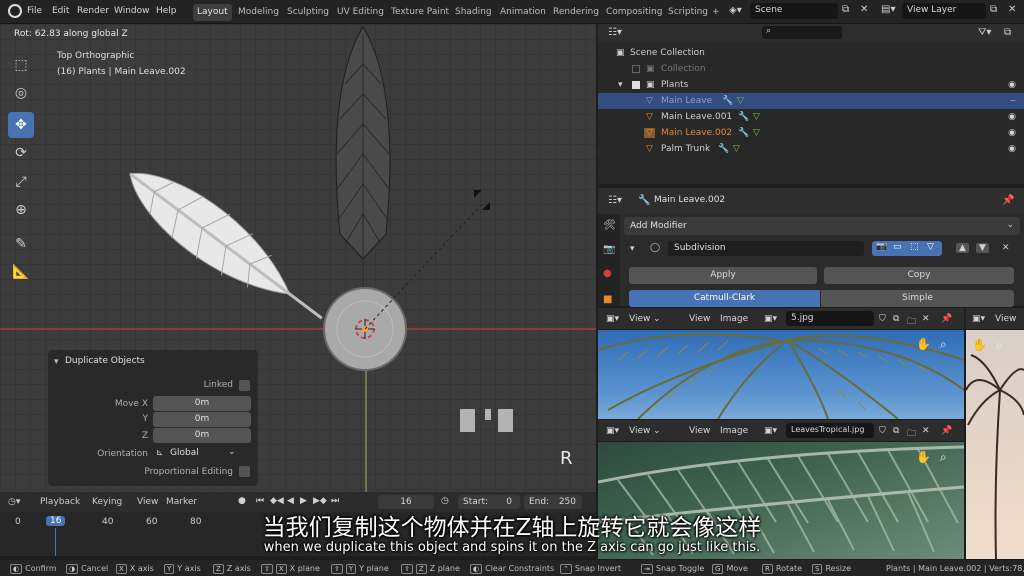 This screenshot has width=1024, height=576. What do you see at coordinates (576, 12) in the screenshot?
I see `tab-rendering: Rendering` at bounding box center [576, 12].